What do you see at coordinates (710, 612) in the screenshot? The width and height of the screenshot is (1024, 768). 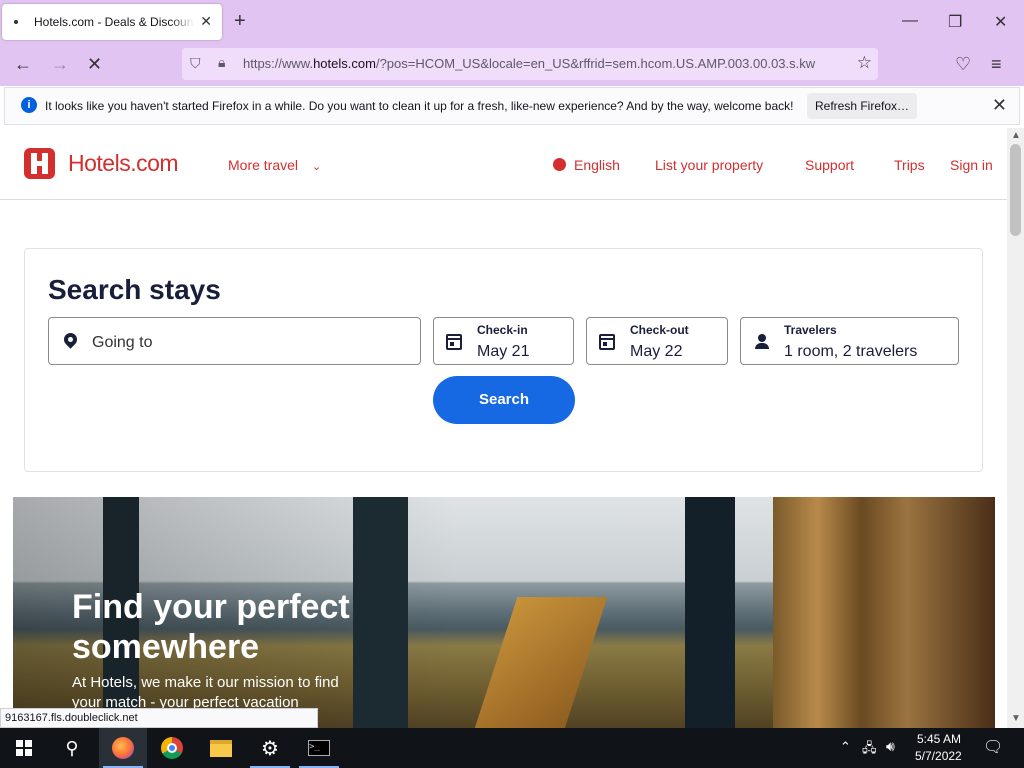 I see `hero-window-frame` at bounding box center [710, 612].